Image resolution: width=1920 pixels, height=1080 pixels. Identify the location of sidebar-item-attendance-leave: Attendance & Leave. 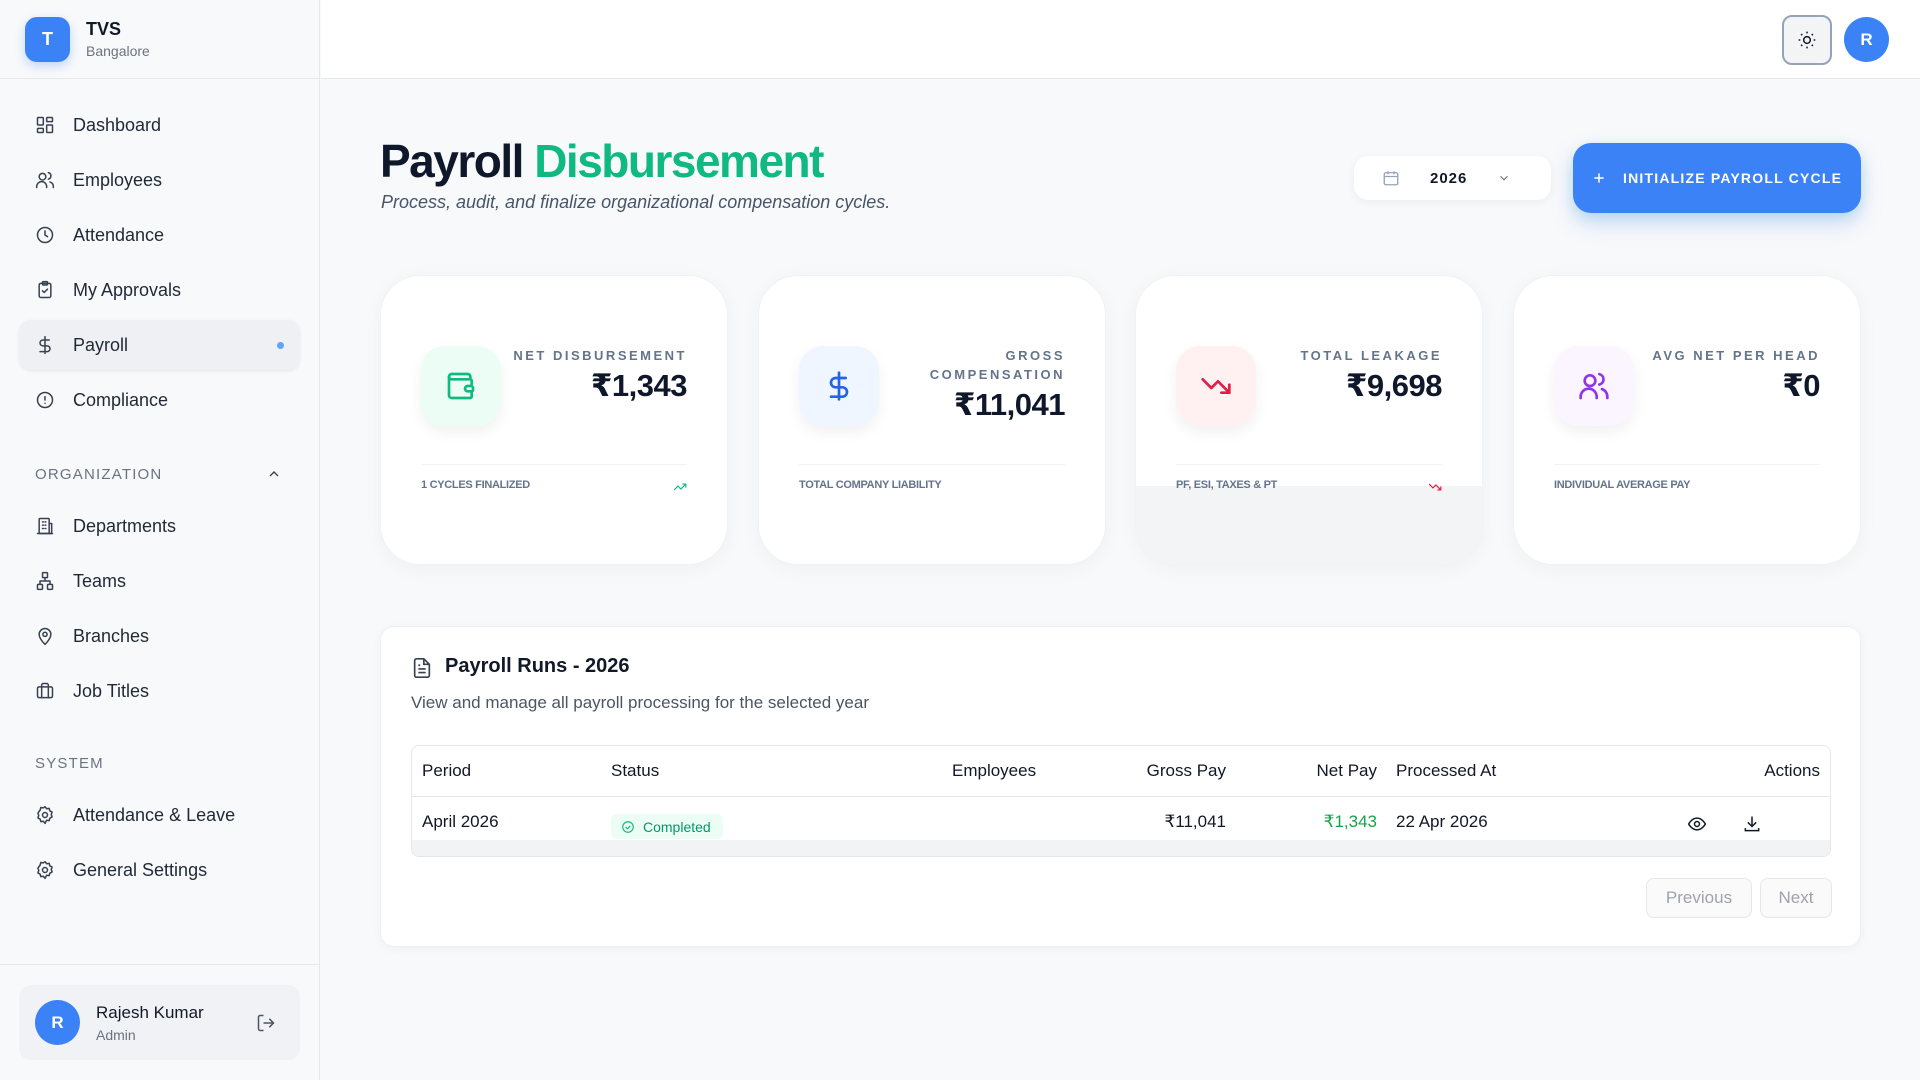
(159, 815).